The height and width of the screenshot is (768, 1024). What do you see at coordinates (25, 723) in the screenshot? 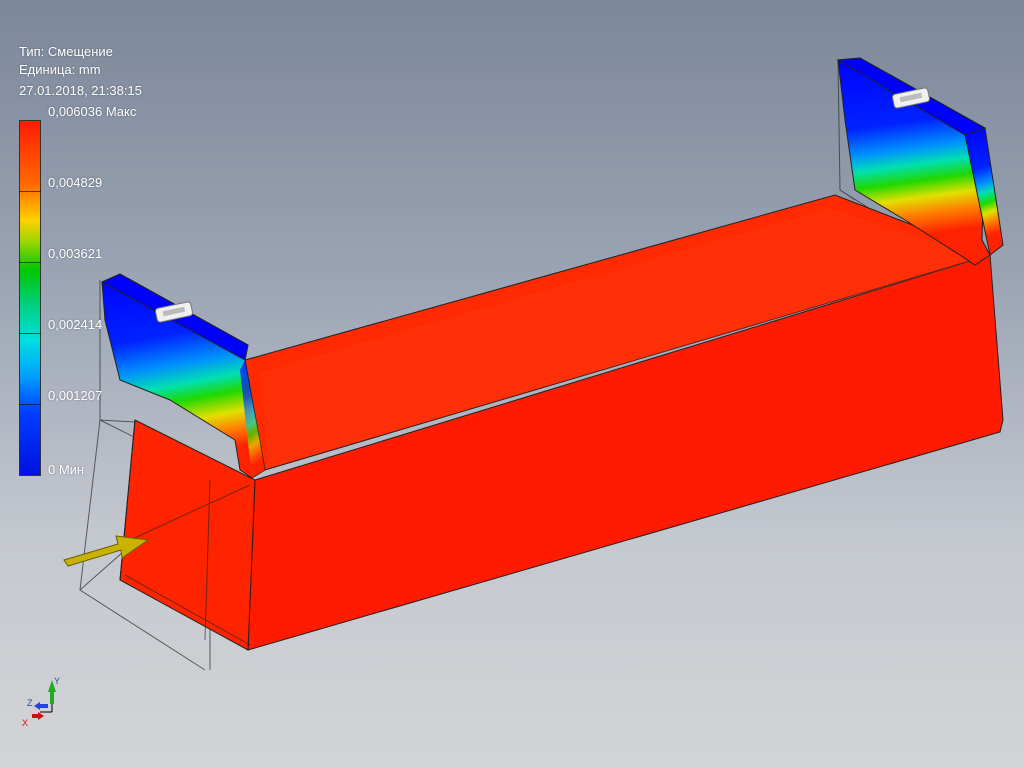
I see `x-axis-label: X` at bounding box center [25, 723].